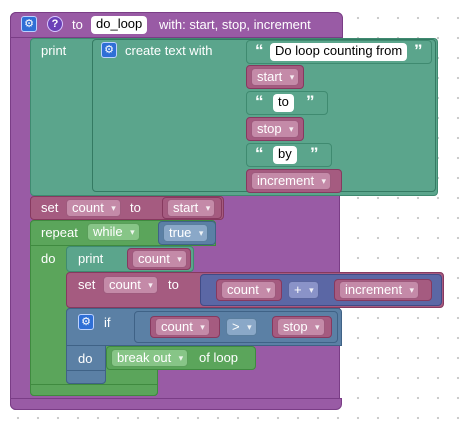  I want to click on flow-control-dropdown: break out ▾, so click(150, 358).